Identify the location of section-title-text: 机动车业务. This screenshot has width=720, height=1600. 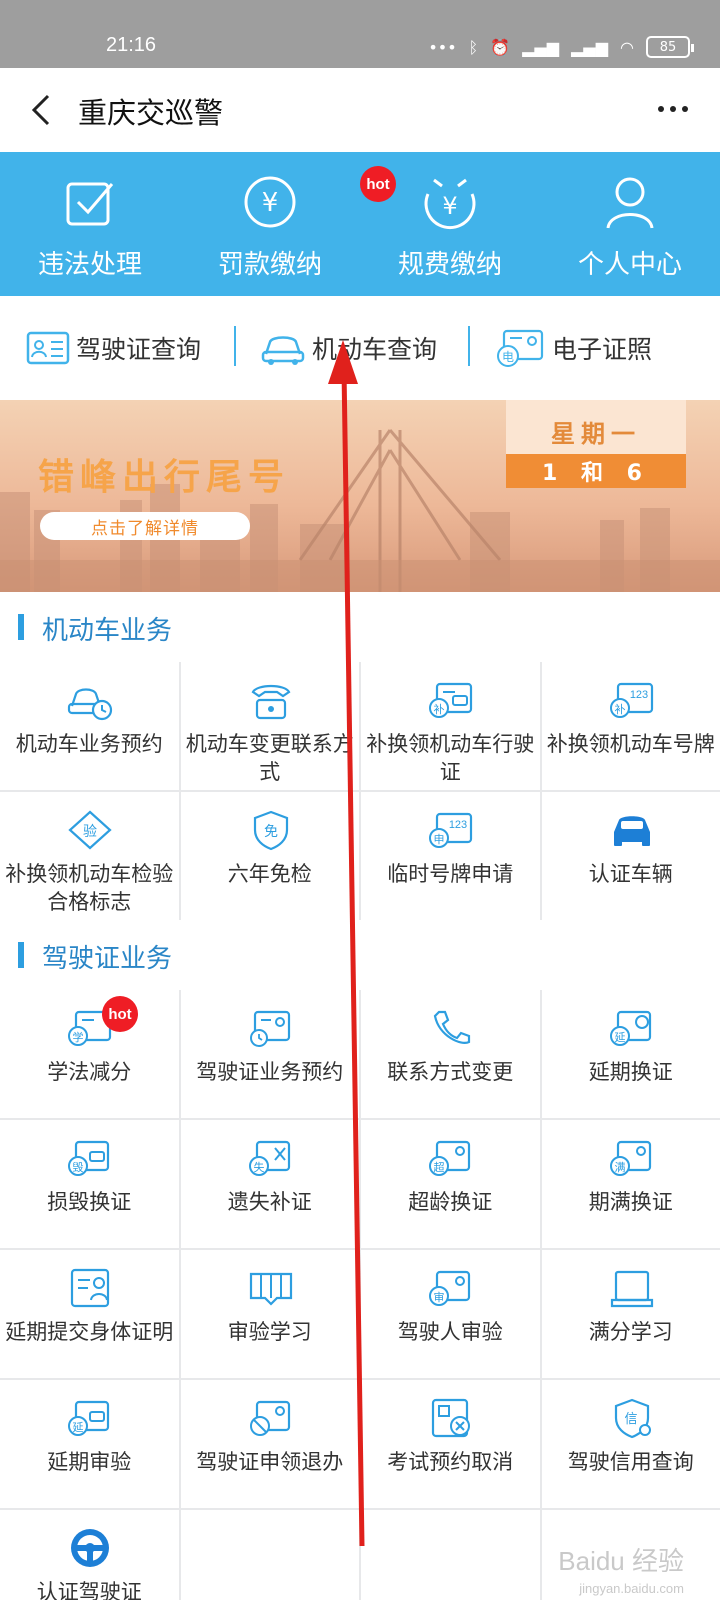
(107, 631).